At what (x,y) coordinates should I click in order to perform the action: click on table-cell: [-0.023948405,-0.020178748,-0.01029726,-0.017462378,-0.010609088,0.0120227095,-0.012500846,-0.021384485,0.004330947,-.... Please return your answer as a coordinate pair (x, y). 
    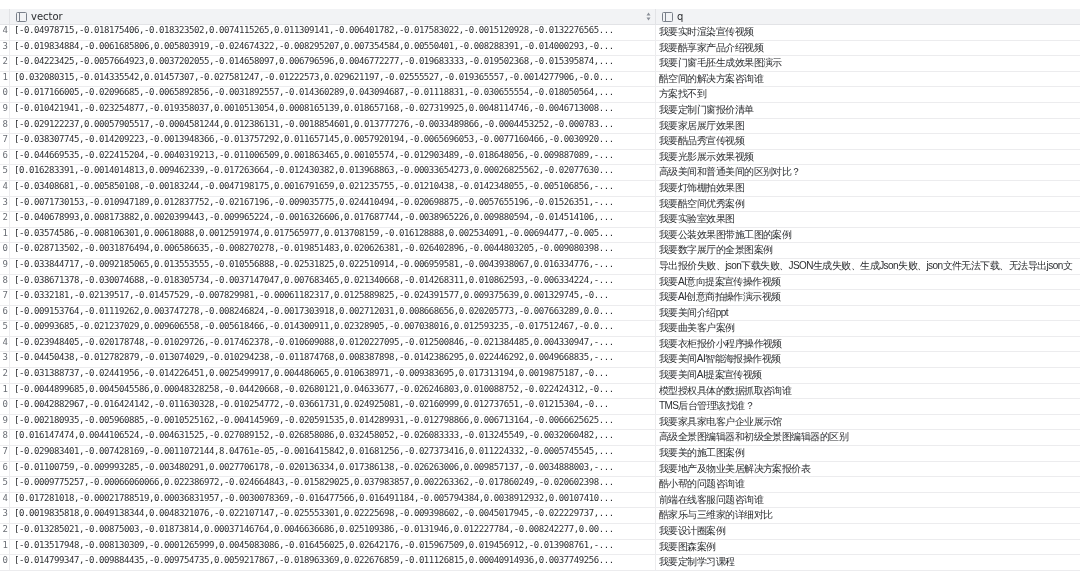
    Looking at the image, I should click on (314, 341).